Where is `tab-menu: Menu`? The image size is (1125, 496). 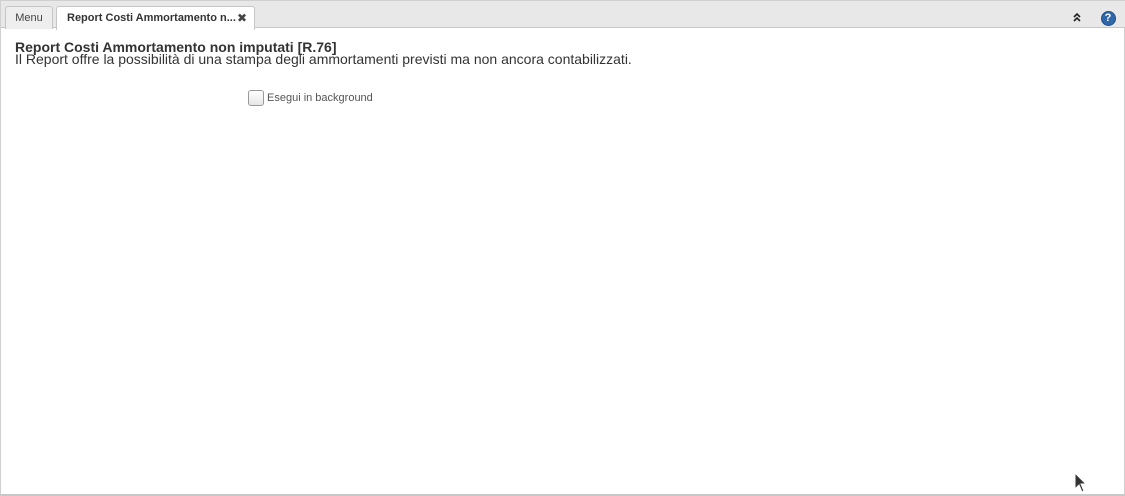
tab-menu: Menu is located at coordinates (29, 17).